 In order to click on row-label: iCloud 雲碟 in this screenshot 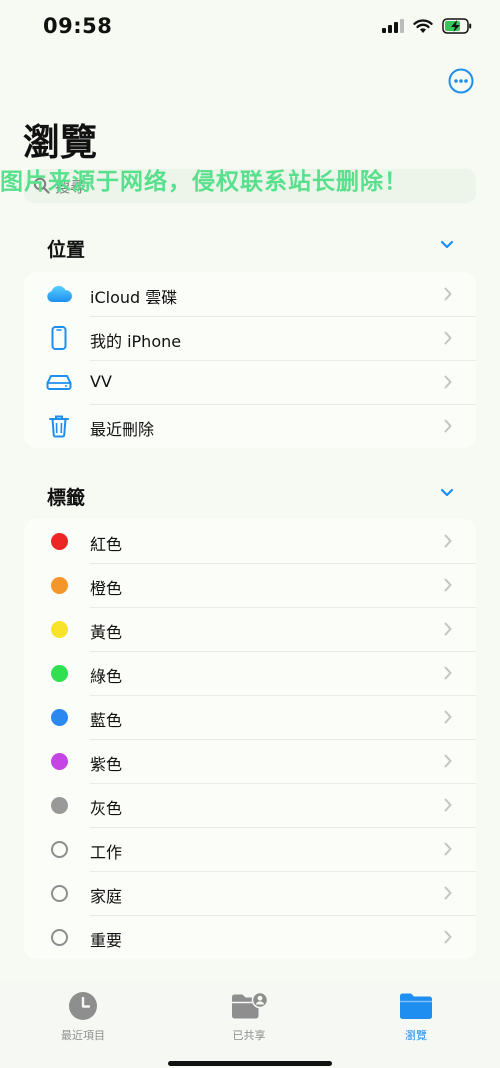, I will do `click(134, 297)`.